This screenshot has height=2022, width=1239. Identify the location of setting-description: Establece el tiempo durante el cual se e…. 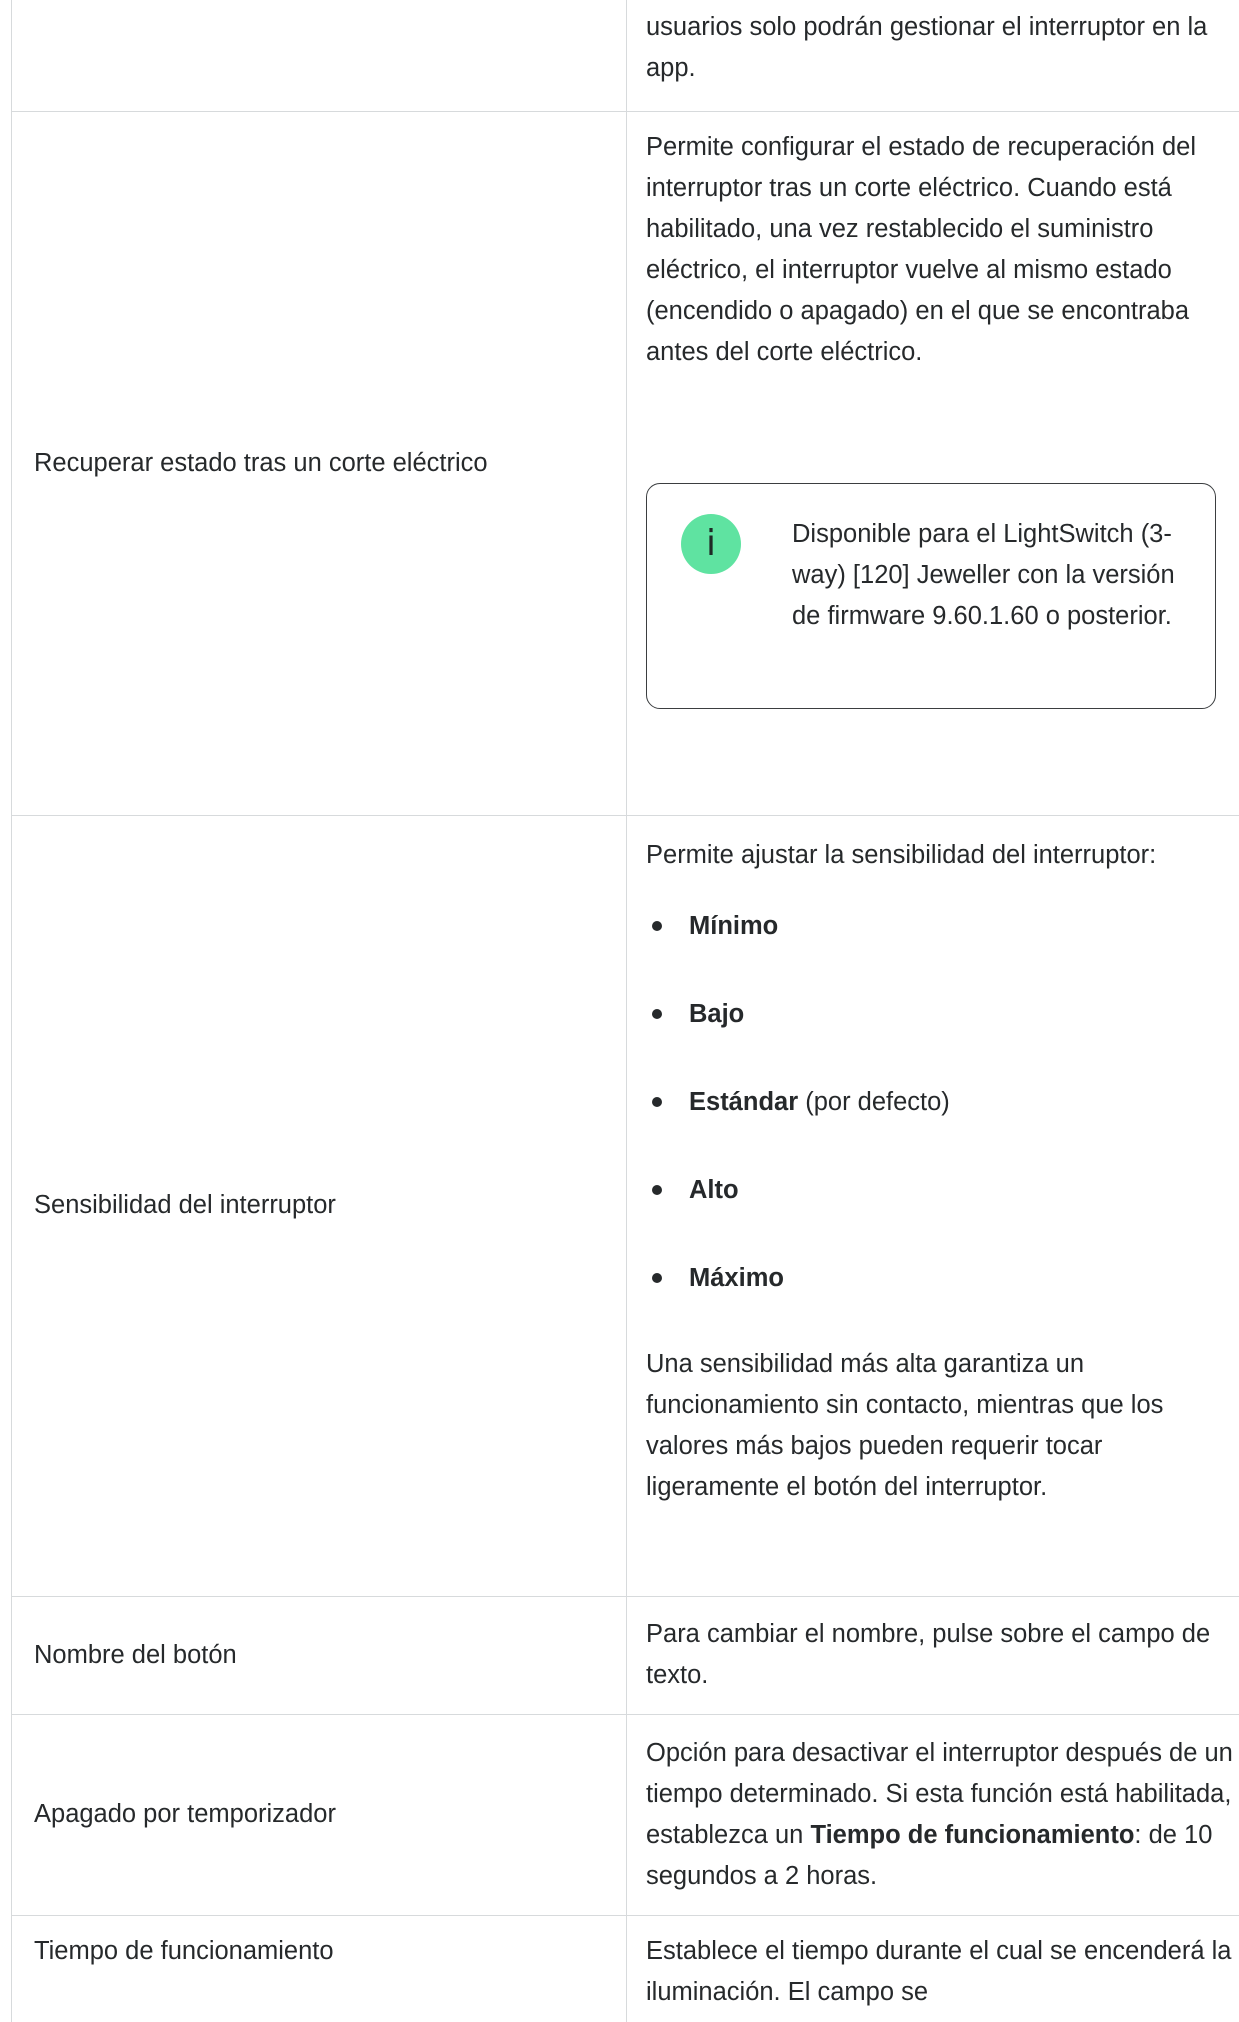
(932, 1968).